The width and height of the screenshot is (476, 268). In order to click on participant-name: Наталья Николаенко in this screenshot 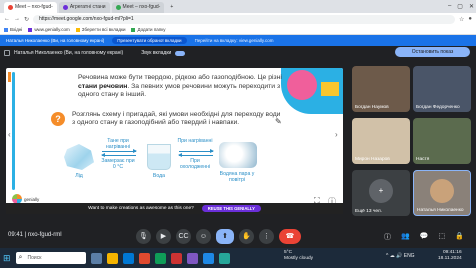, I will do `click(440, 210)`.